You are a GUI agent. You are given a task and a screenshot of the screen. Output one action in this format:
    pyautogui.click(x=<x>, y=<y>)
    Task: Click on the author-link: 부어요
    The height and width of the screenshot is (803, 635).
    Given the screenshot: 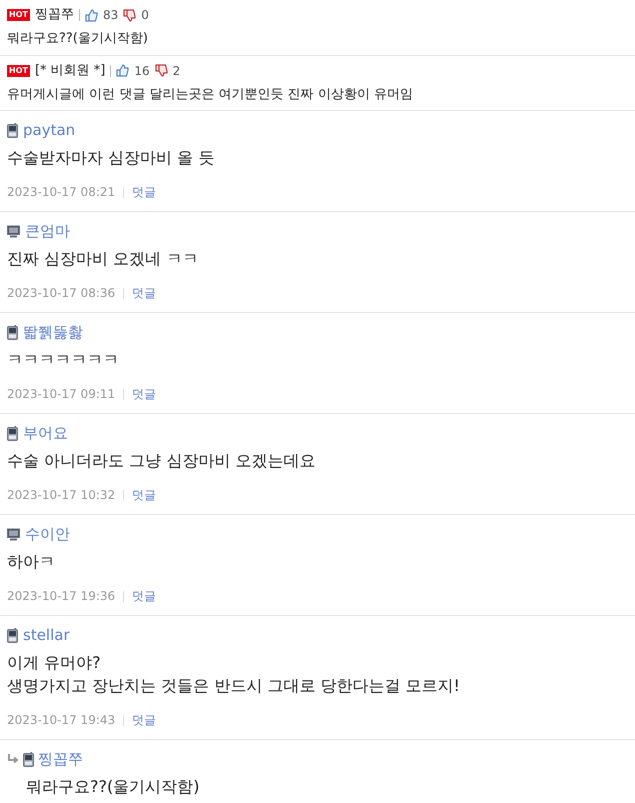 What is the action you would take?
    pyautogui.click(x=45, y=433)
    